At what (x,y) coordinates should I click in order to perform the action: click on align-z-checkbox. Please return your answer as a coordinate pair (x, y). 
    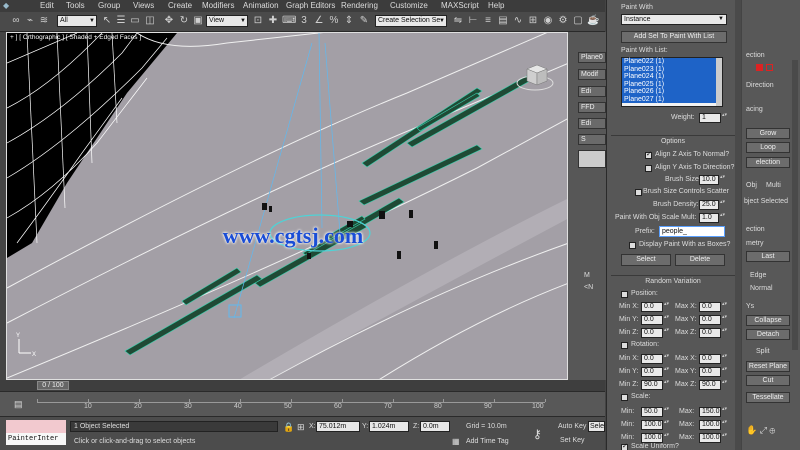
    Looking at the image, I should click on (648, 154).